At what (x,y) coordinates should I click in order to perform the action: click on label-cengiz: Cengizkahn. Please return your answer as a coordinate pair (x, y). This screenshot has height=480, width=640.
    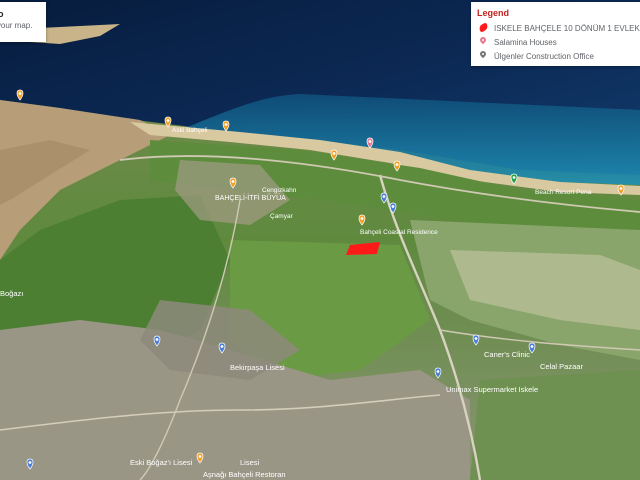
    Looking at the image, I should click on (279, 190).